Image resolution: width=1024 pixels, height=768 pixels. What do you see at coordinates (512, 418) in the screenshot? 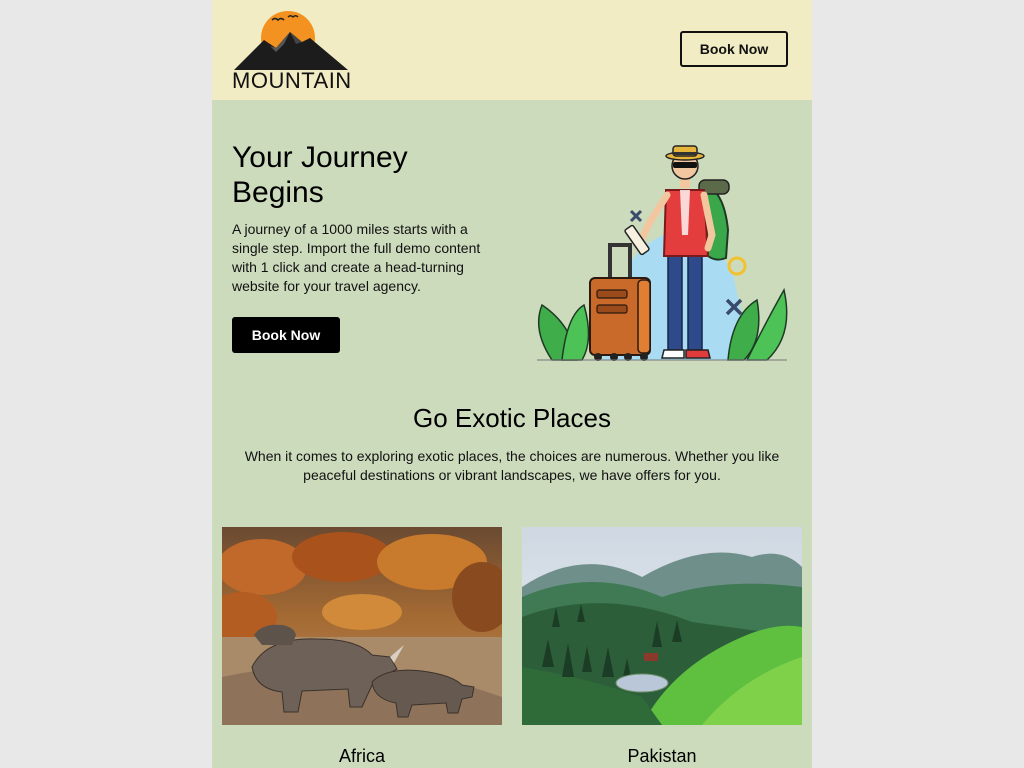
I see `section-title: Go Exotic Places` at bounding box center [512, 418].